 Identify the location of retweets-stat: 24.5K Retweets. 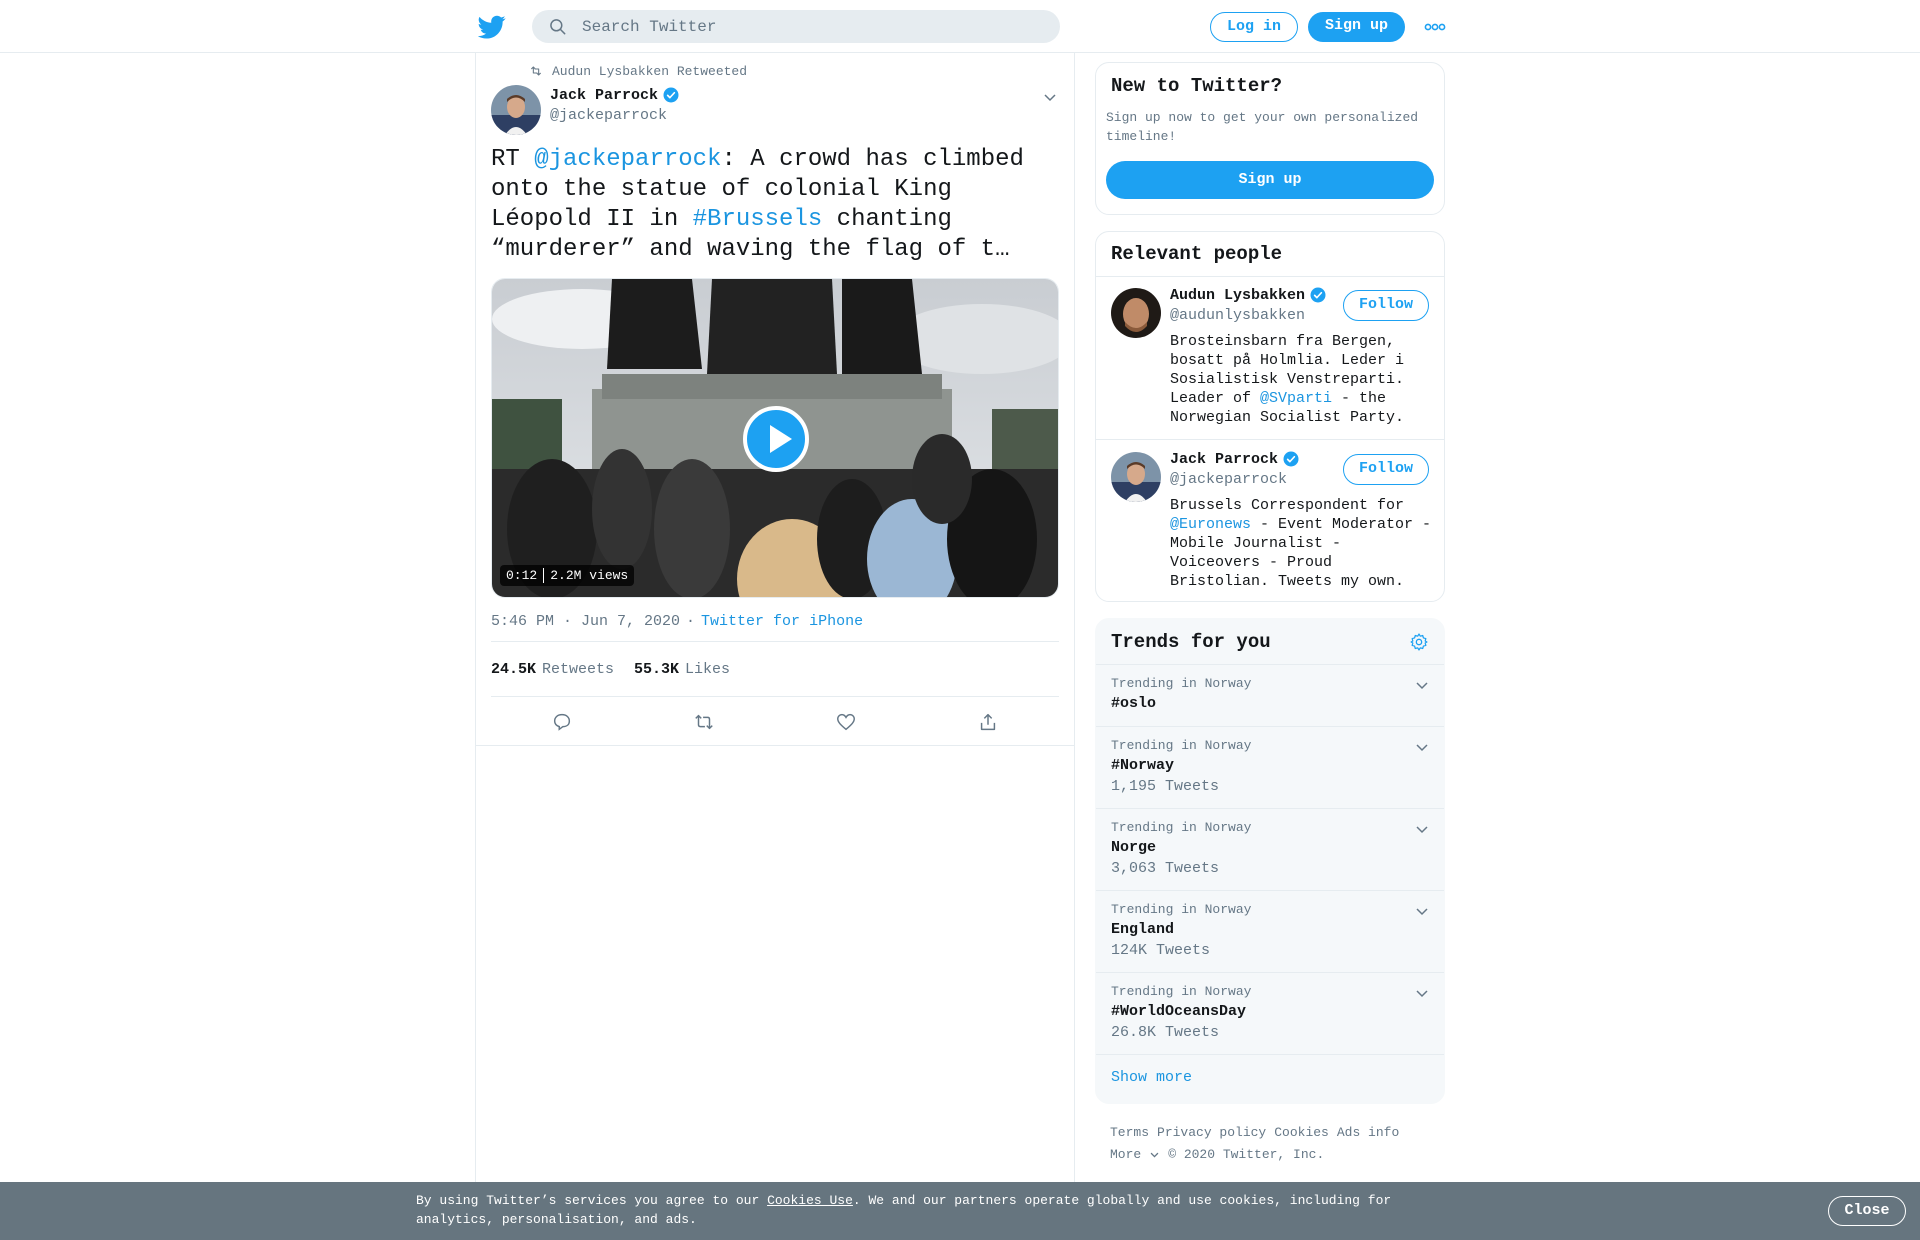
(552, 669).